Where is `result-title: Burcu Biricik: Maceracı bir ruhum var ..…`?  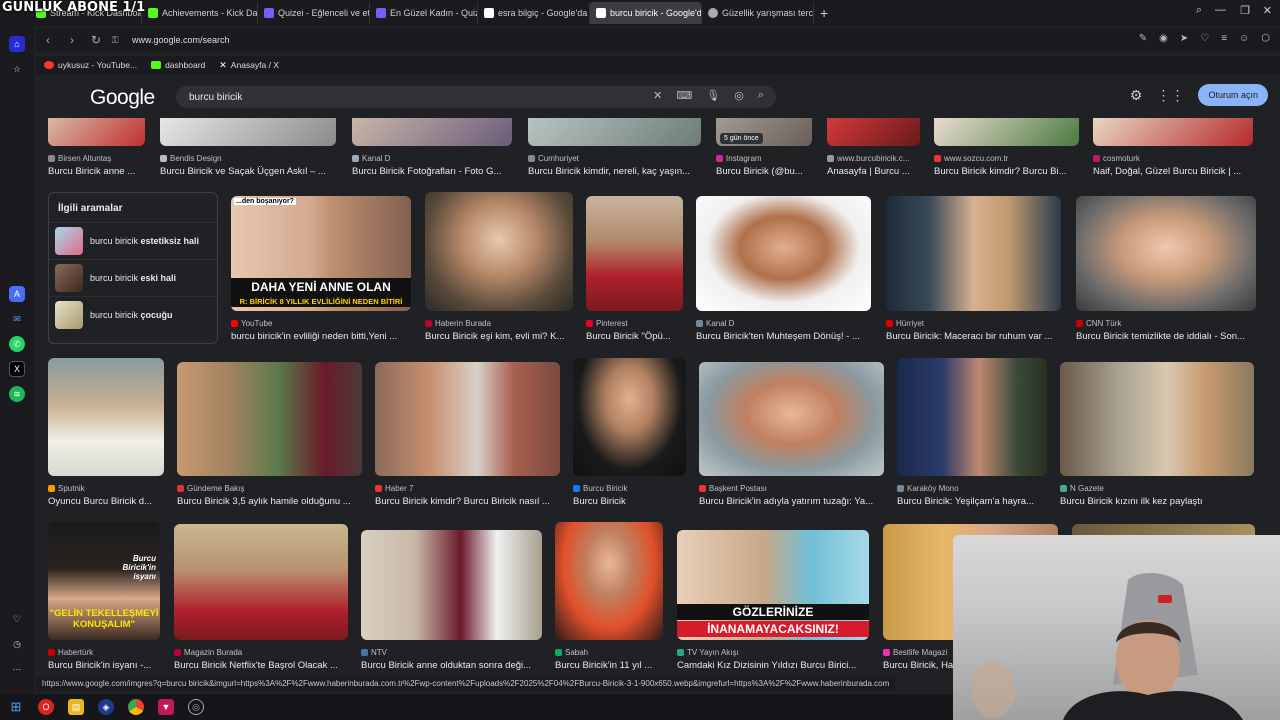 result-title: Burcu Biricik: Maceracı bir ruhum var ..… is located at coordinates (973, 336).